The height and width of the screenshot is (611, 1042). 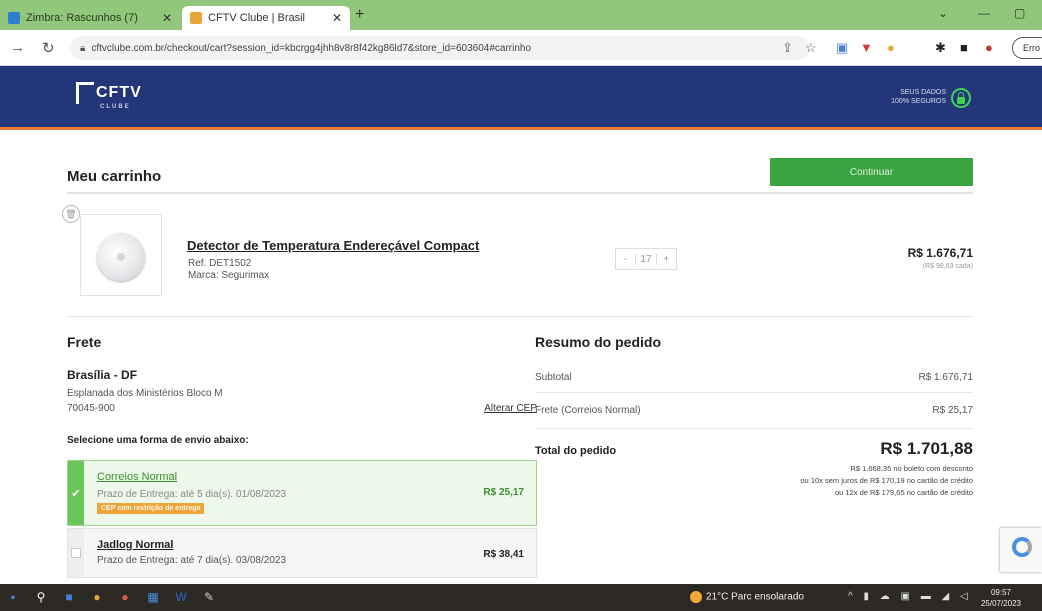 I want to click on extension-icon: ▣, so click(x=842, y=48).